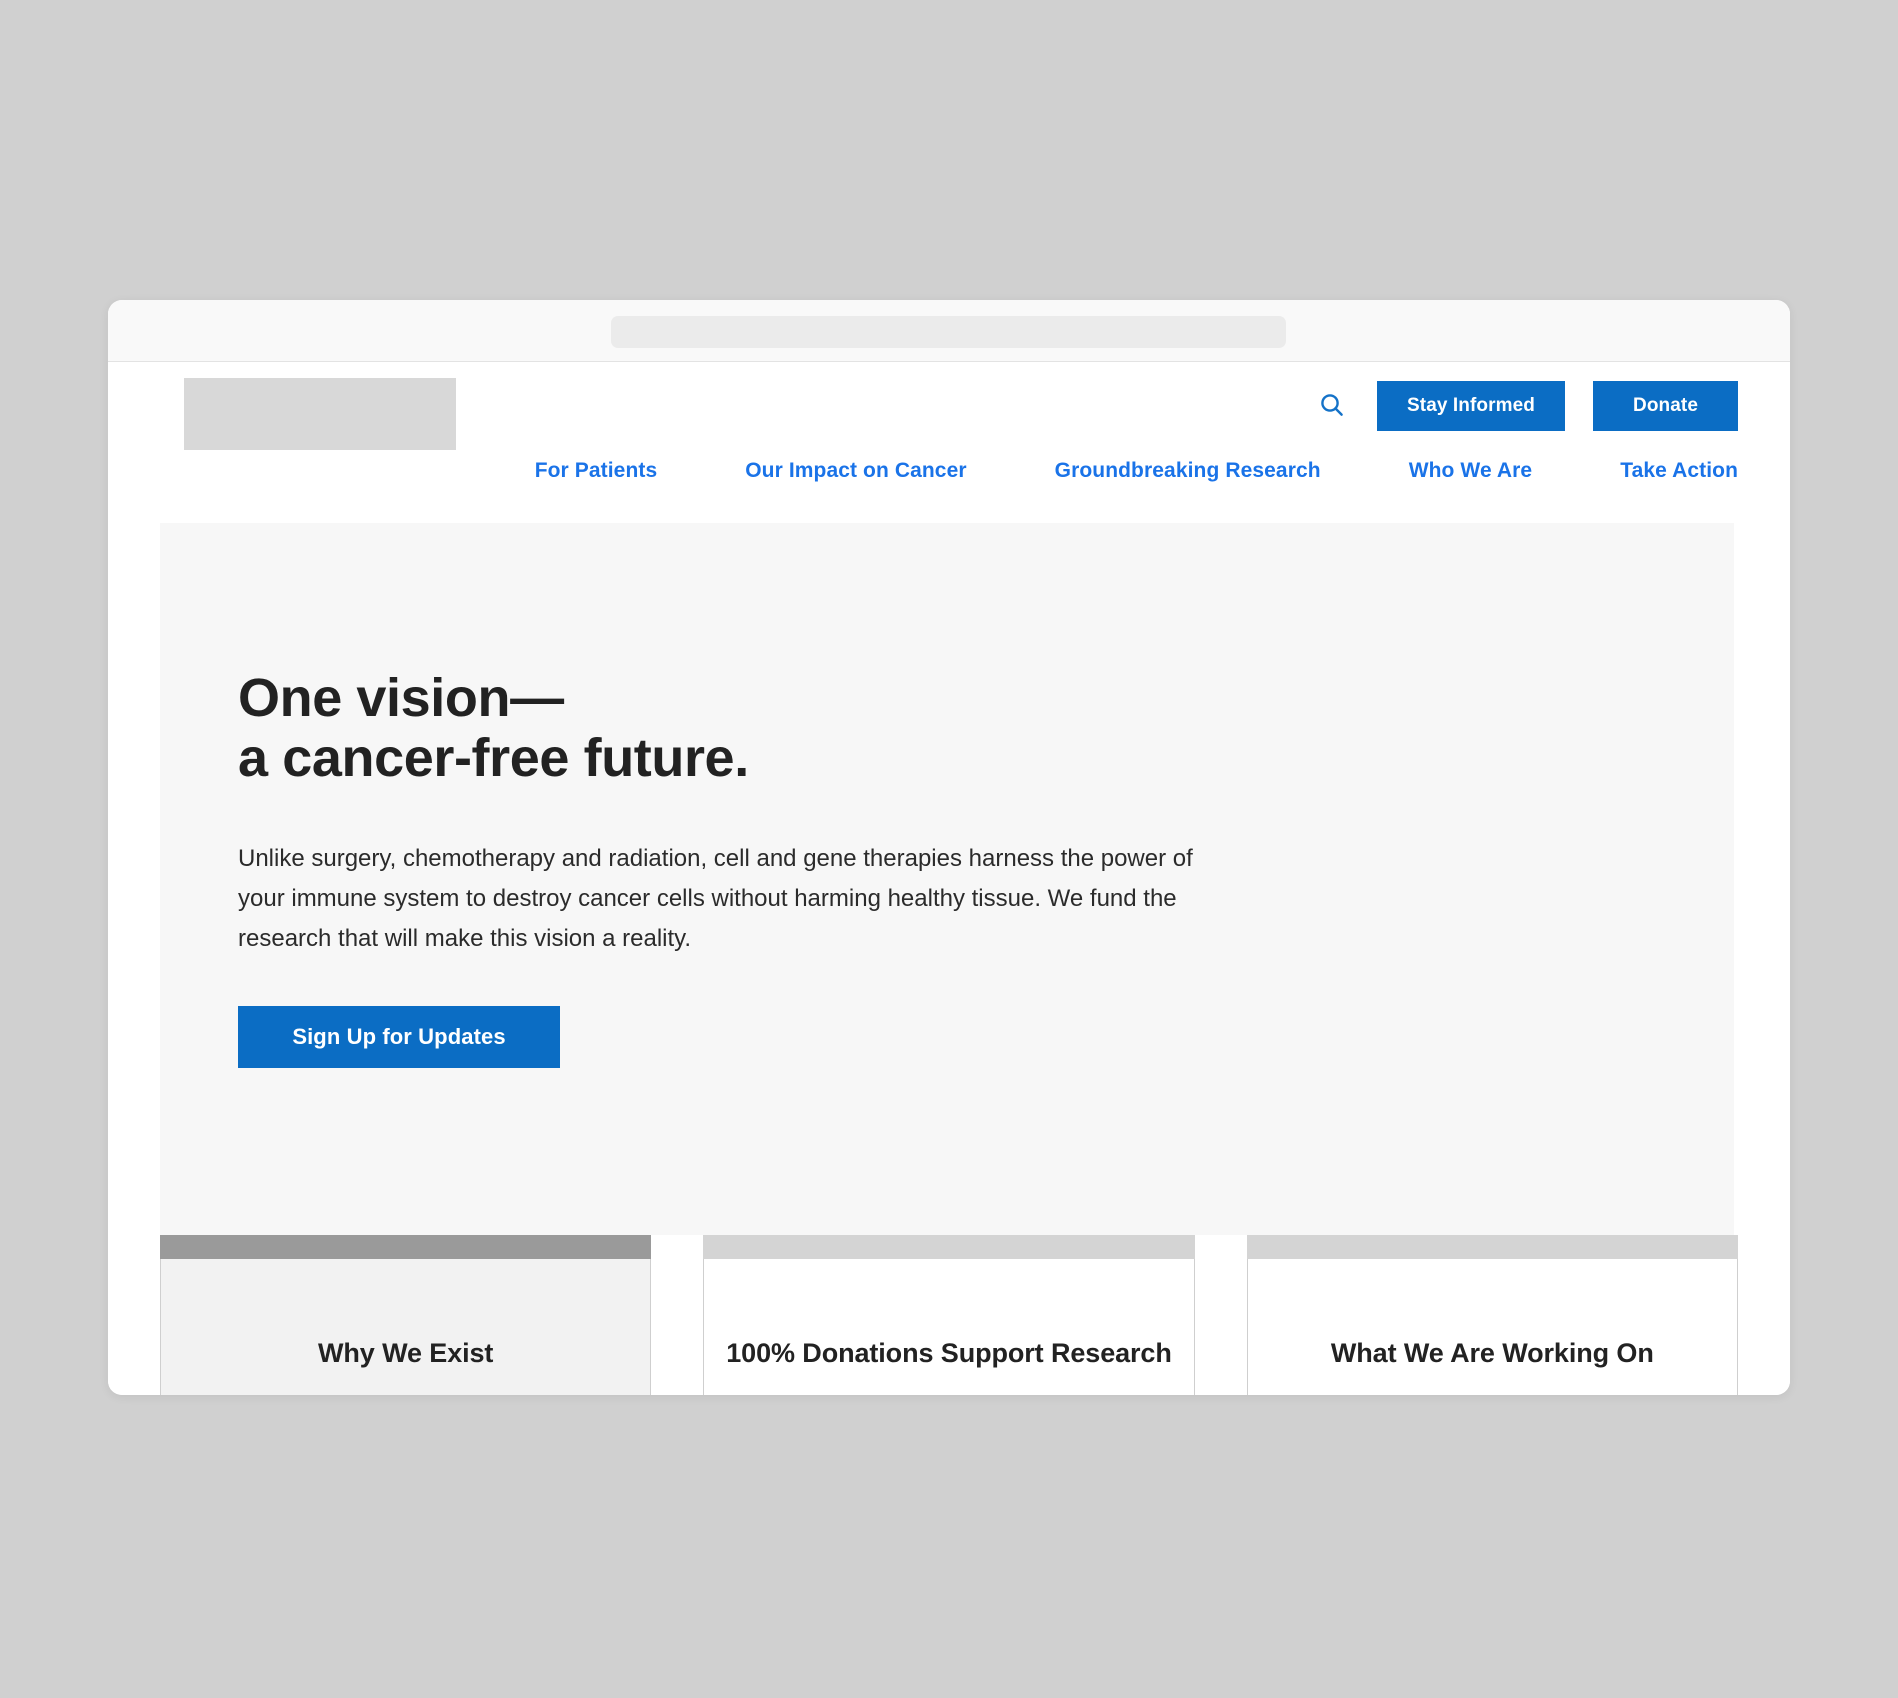  Describe the element at coordinates (1679, 471) in the screenshot. I see `nav-take-action: Take Action` at that location.